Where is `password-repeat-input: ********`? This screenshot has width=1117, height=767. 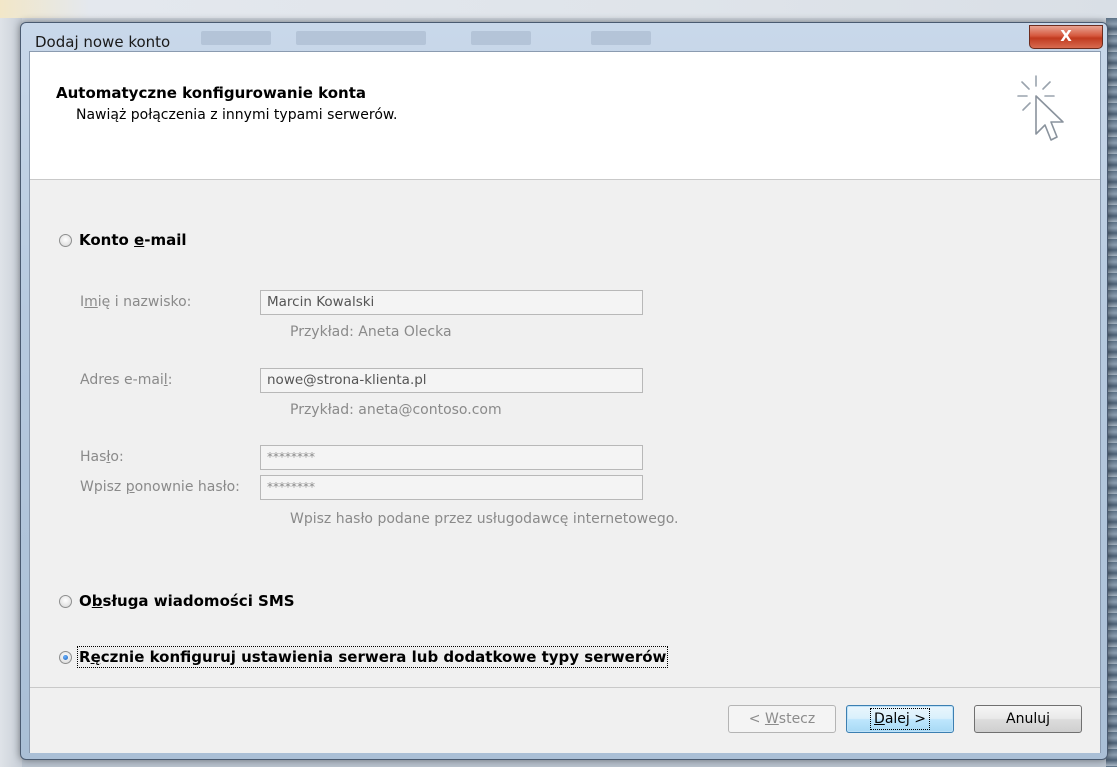
password-repeat-input: ******** is located at coordinates (451, 487).